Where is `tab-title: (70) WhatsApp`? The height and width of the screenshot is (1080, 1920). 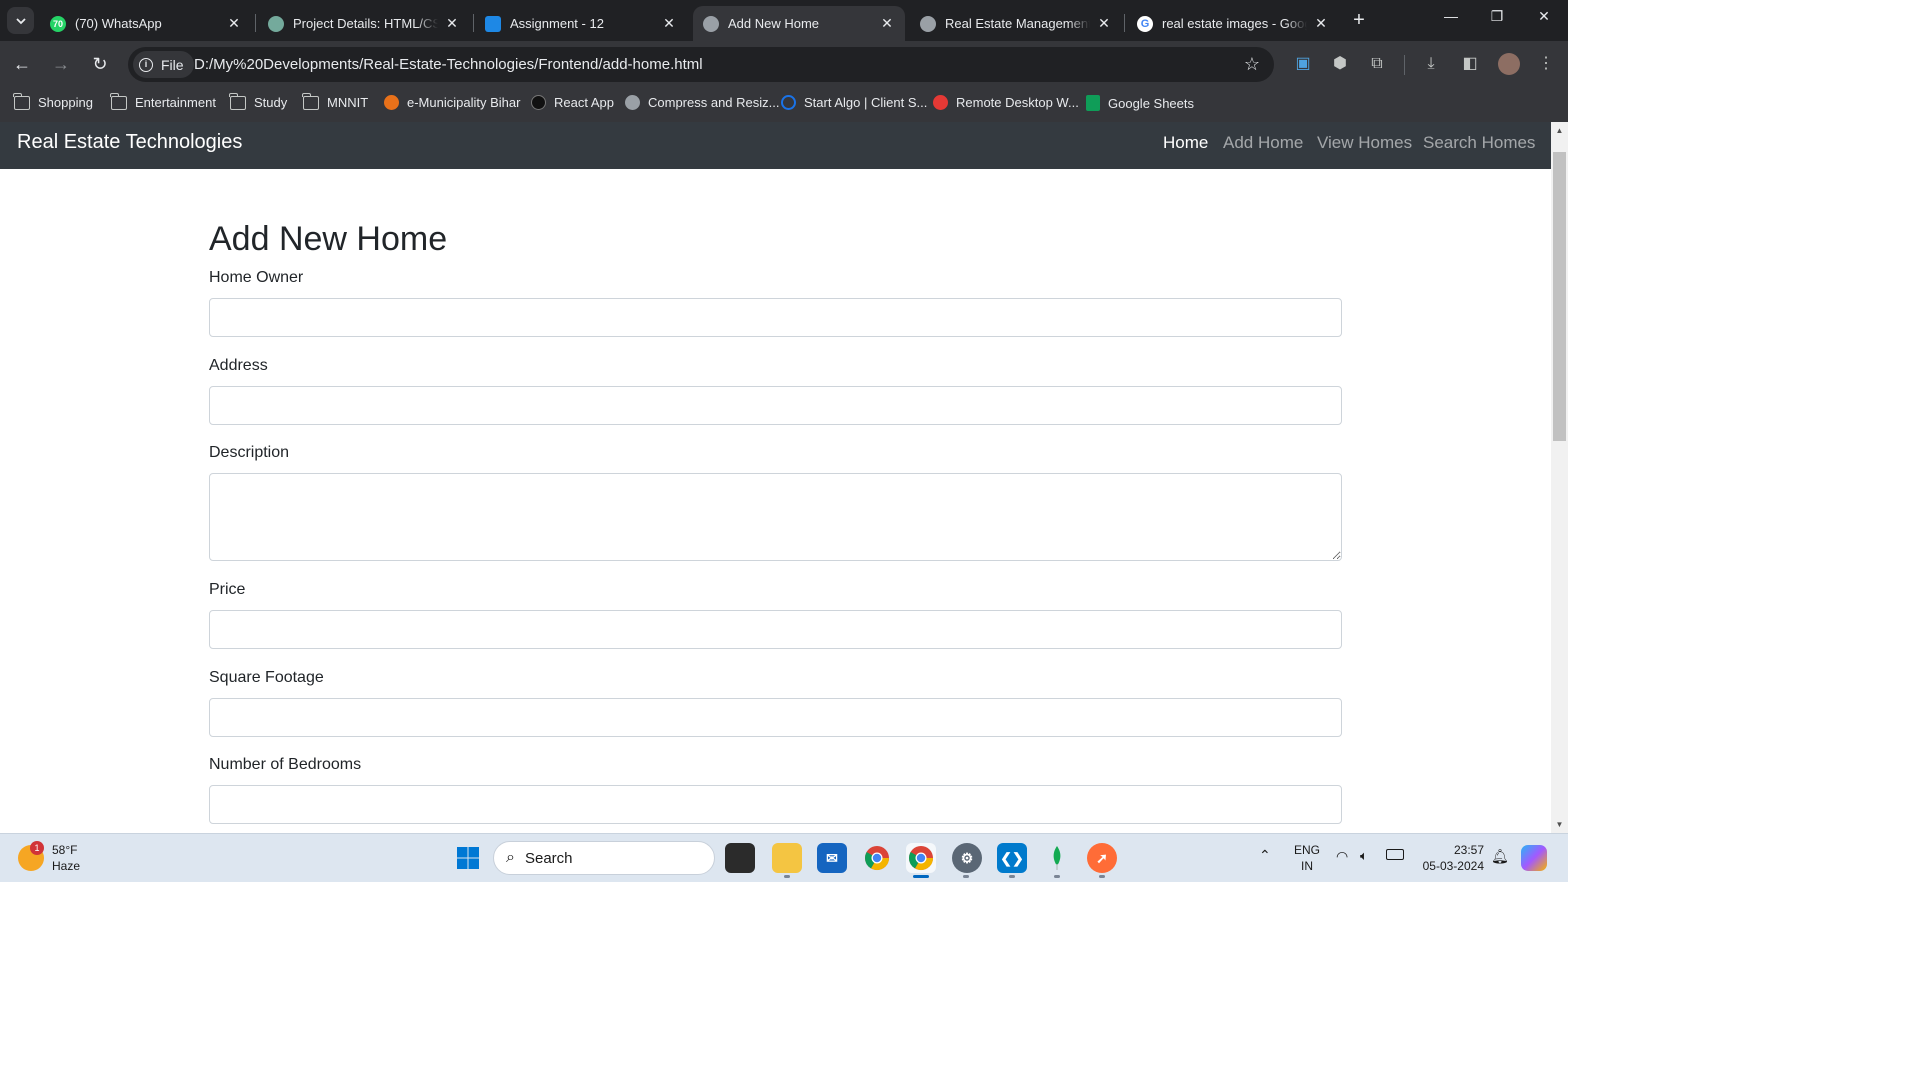
tab-title: (70) WhatsApp is located at coordinates (118, 23).